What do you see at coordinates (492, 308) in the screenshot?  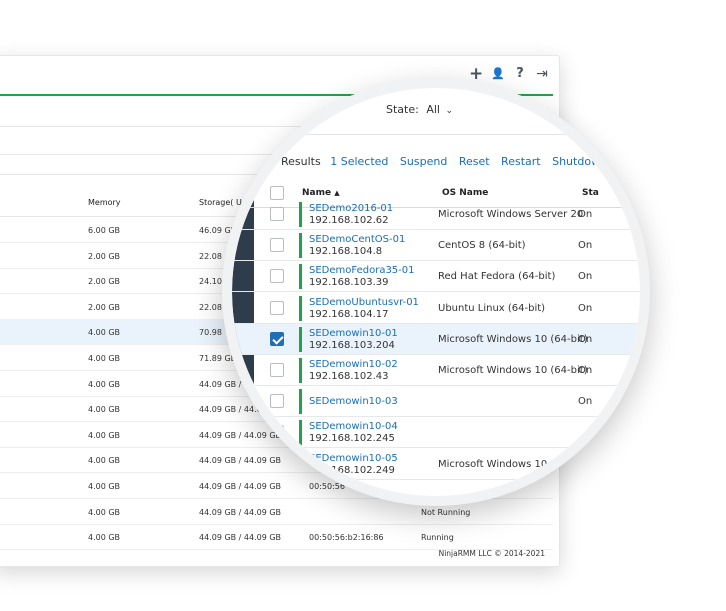 I see `vm-os-name: Ubuntu Linux (64-bit)` at bounding box center [492, 308].